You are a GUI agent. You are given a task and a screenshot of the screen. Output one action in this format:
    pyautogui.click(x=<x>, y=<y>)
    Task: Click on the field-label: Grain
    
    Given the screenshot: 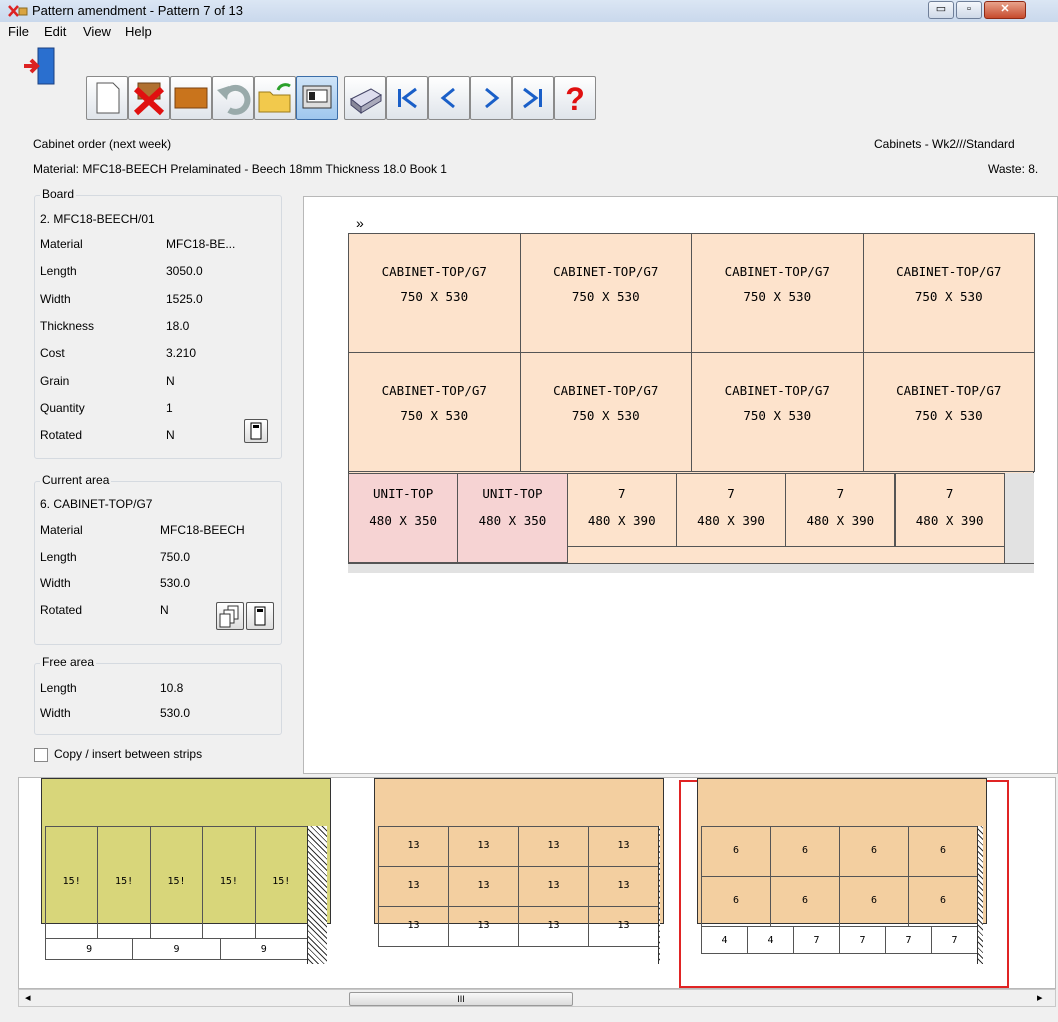 What is the action you would take?
    pyautogui.click(x=55, y=380)
    